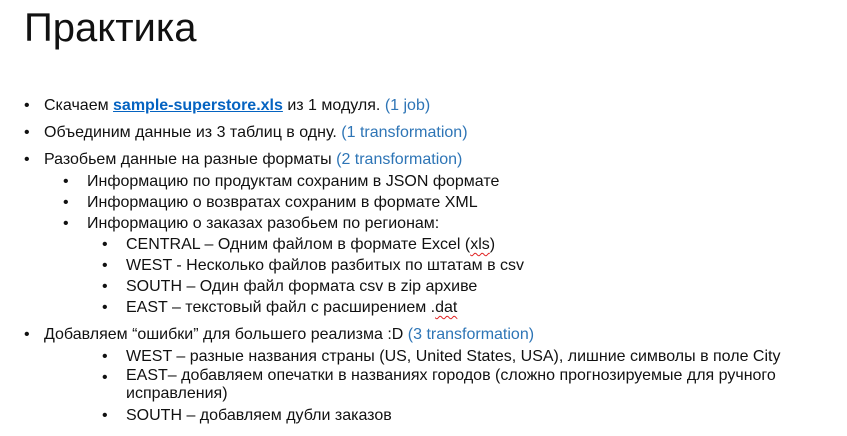 The height and width of the screenshot is (436, 847). I want to click on bullet-download-pre: Скачаем, so click(79, 105).